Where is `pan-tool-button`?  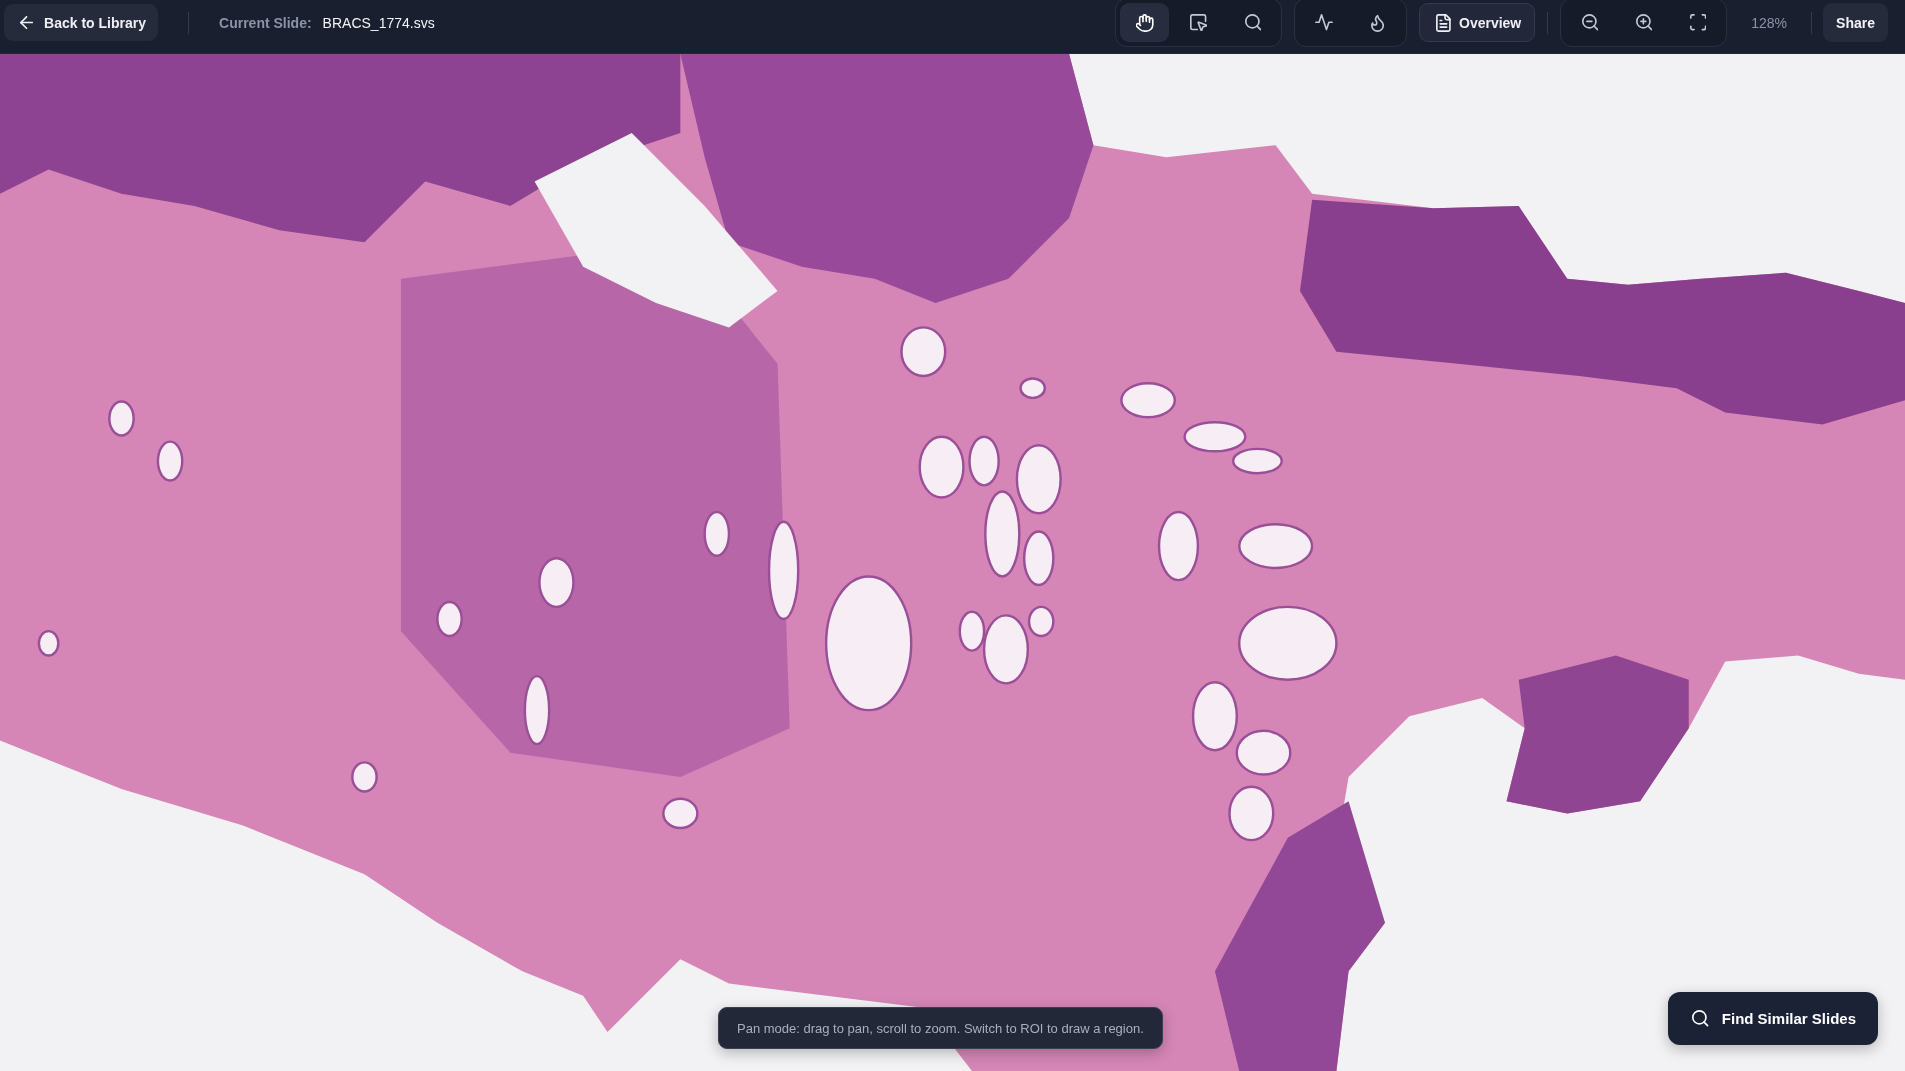
pan-tool-button is located at coordinates (1145, 22).